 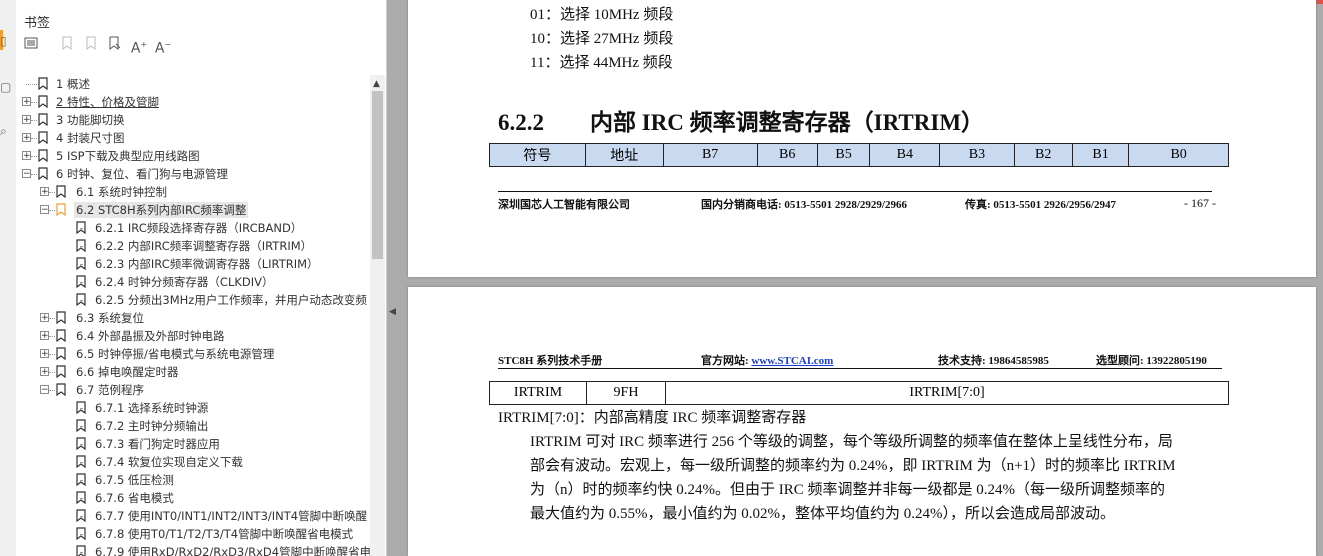 What do you see at coordinates (193, 138) in the screenshot?
I see `bookmark-item: +4 封装尺寸图` at bounding box center [193, 138].